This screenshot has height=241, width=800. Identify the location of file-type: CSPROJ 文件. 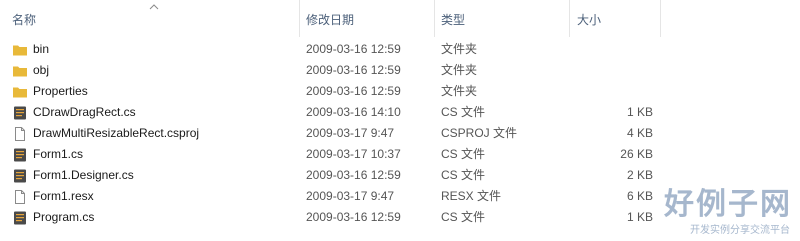
(479, 133).